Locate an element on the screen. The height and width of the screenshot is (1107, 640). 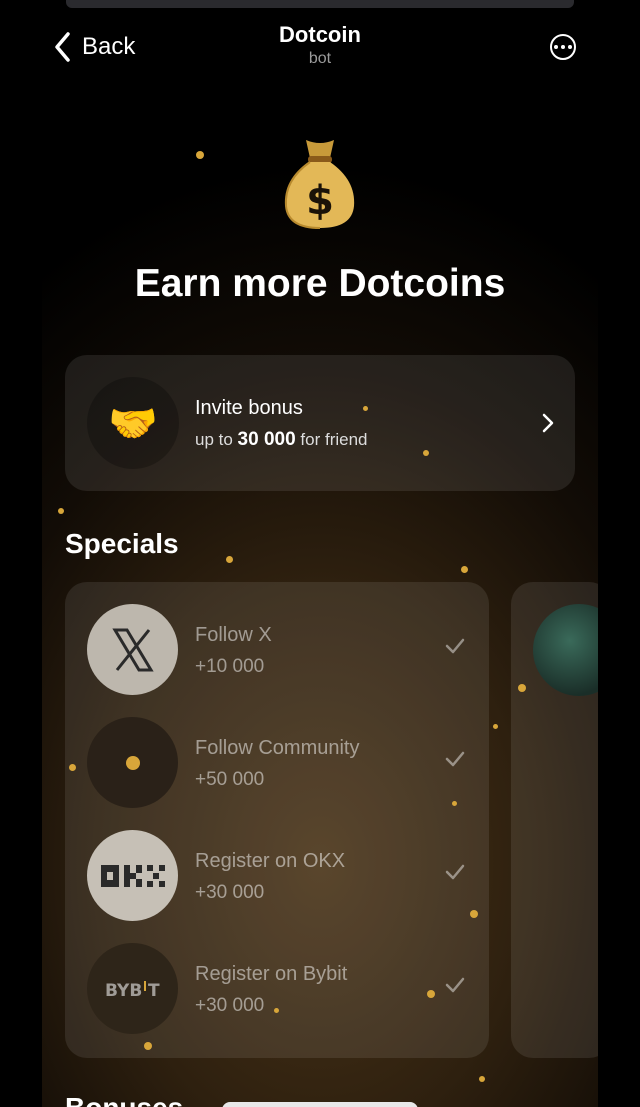
top-strip is located at coordinates (320, 4).